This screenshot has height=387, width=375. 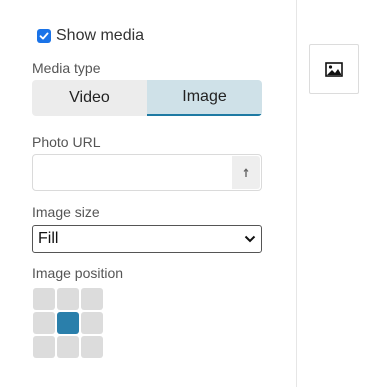 I want to click on show-media-row: Show media, so click(x=90, y=36).